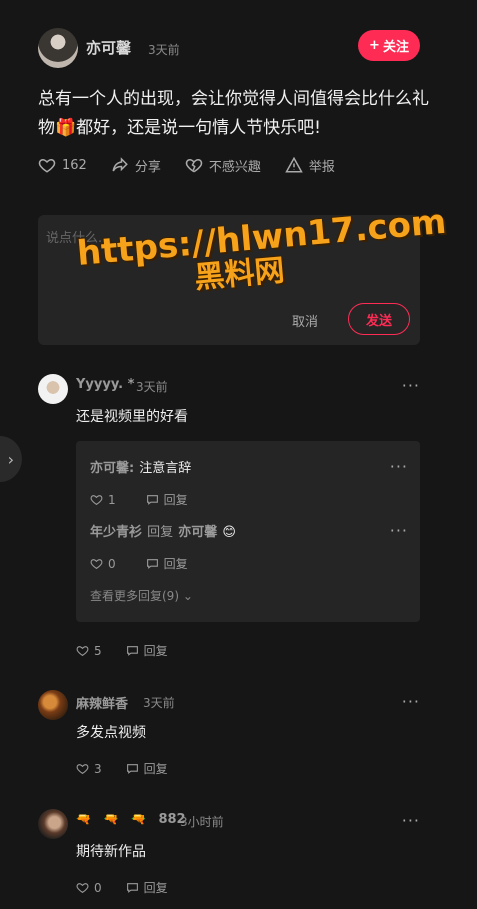  I want to click on send-button: 发送, so click(379, 319).